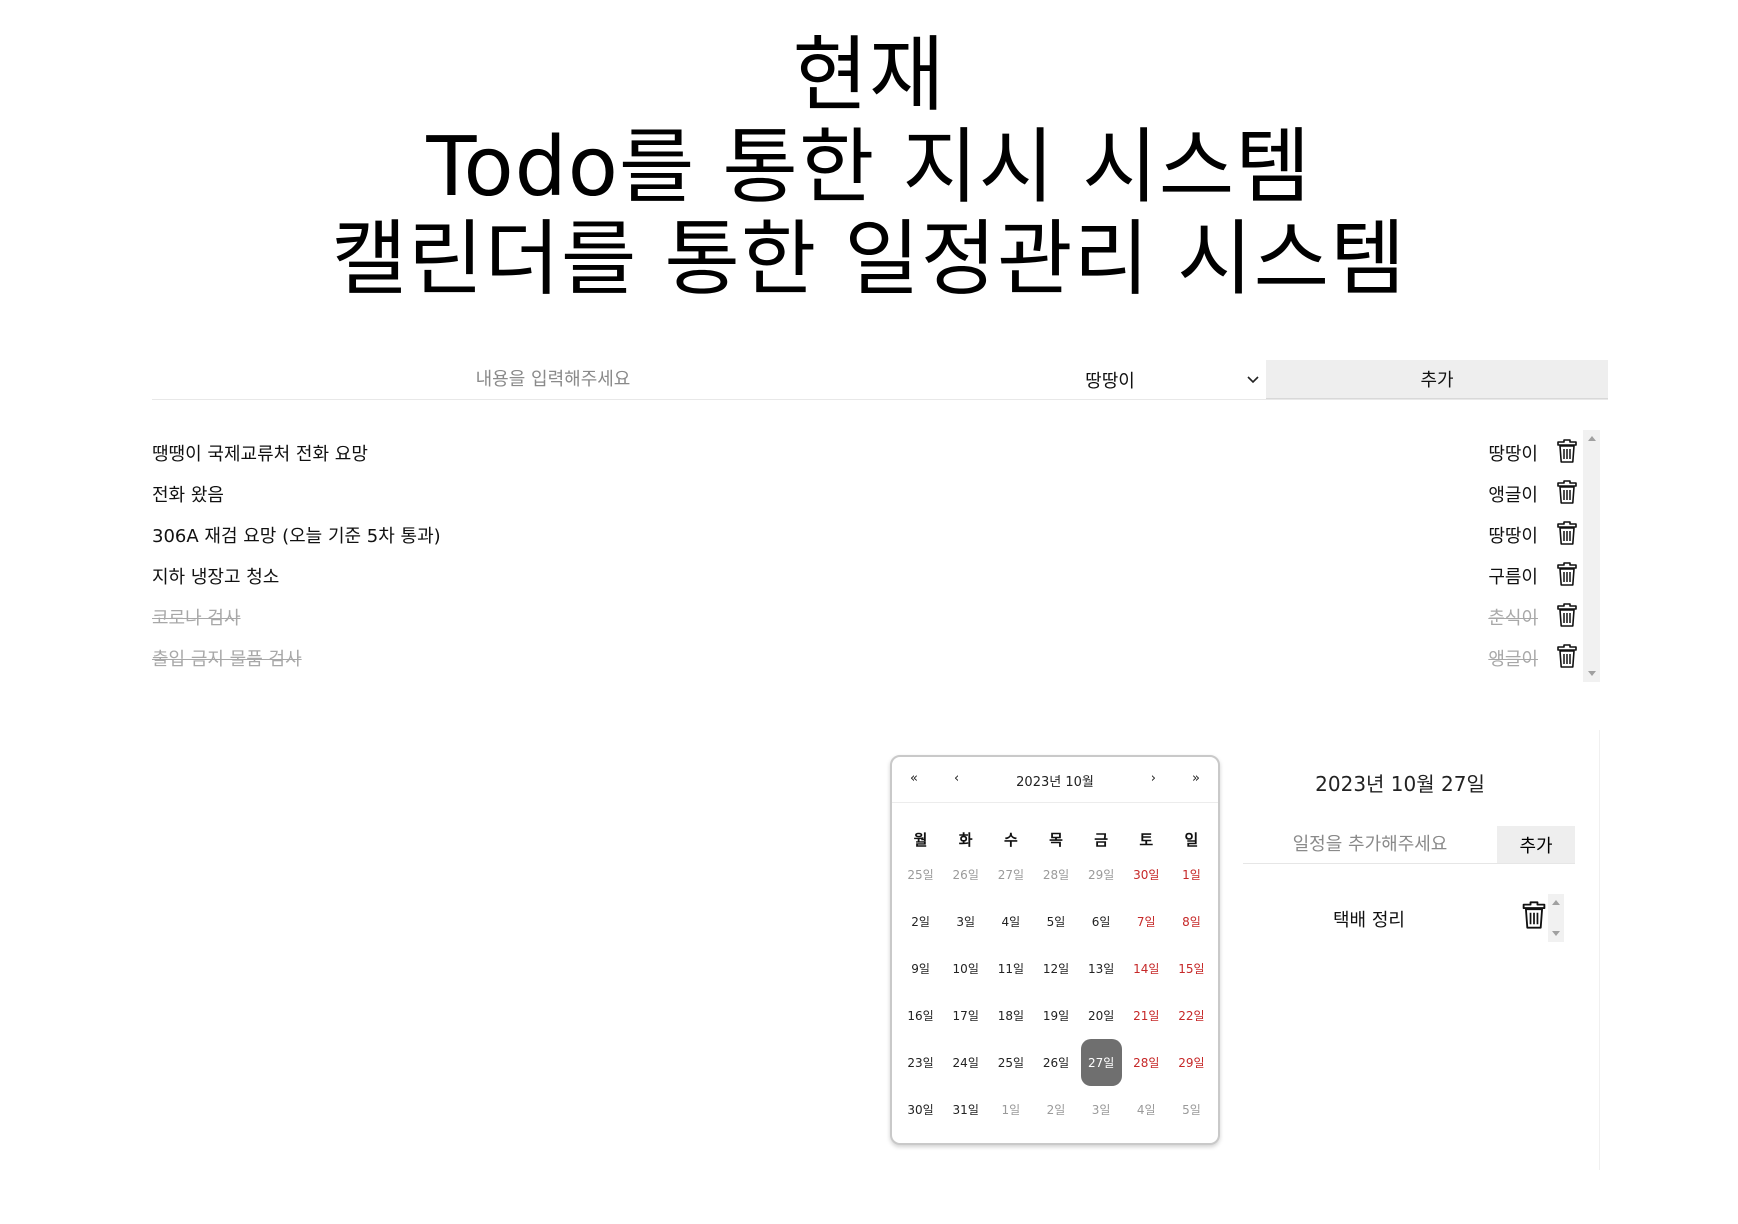  I want to click on calendar-weekdays: 월 화 수 목 금 토 일, so click(1056, 839).